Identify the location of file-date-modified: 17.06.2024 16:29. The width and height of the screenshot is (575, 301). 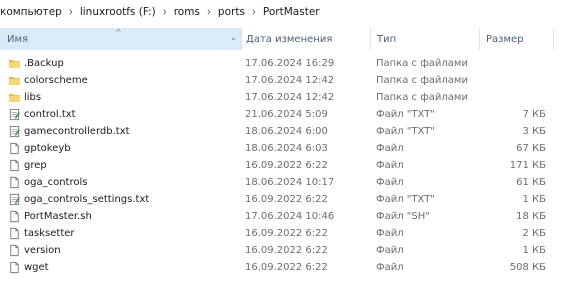
(290, 63).